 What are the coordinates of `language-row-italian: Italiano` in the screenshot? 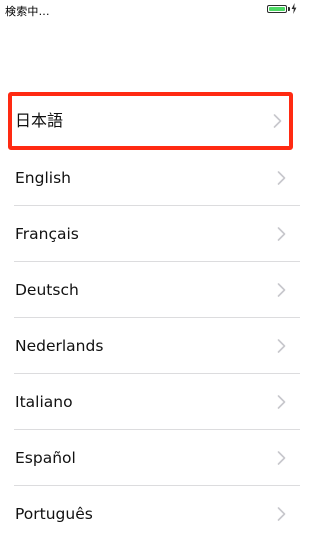 It's located at (150, 402).